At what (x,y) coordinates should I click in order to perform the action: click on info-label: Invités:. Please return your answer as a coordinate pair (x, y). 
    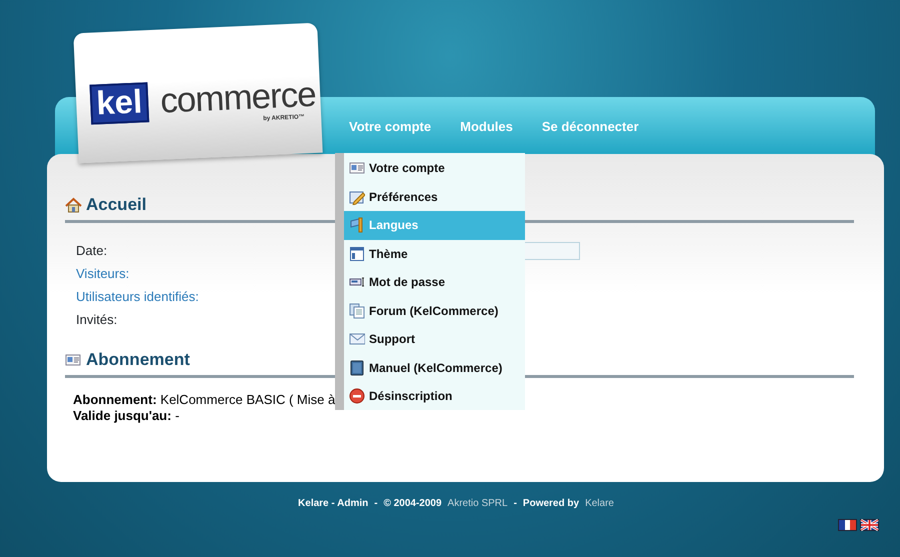
    Looking at the image, I should click on (97, 319).